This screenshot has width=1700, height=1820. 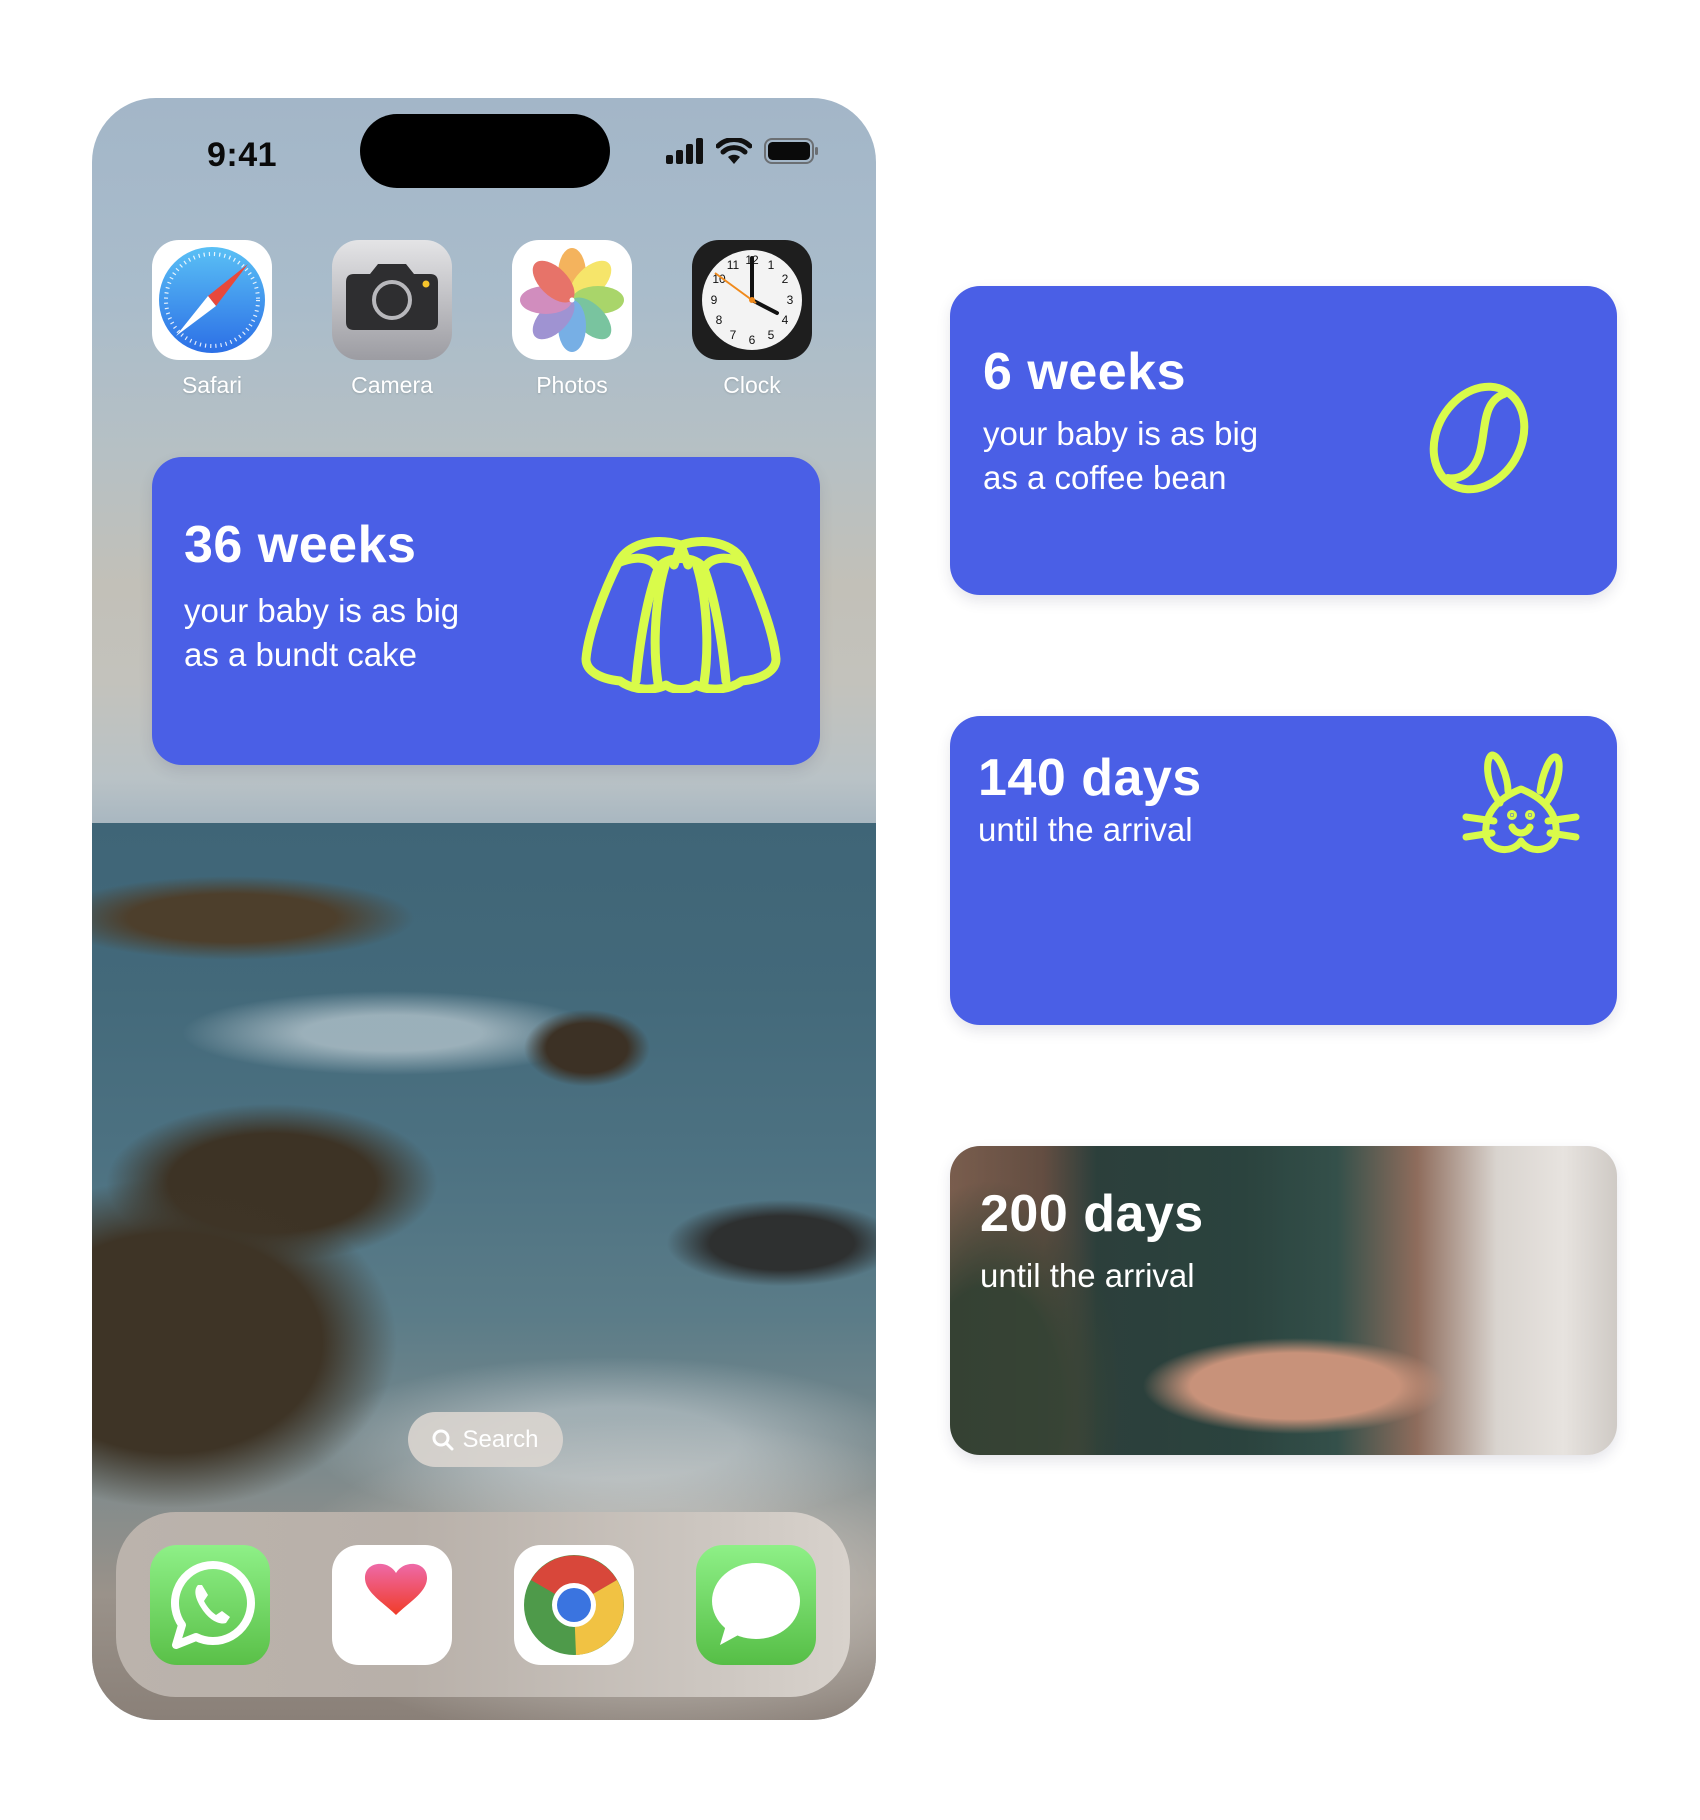 I want to click on svg-text: 4, so click(x=785, y=320).